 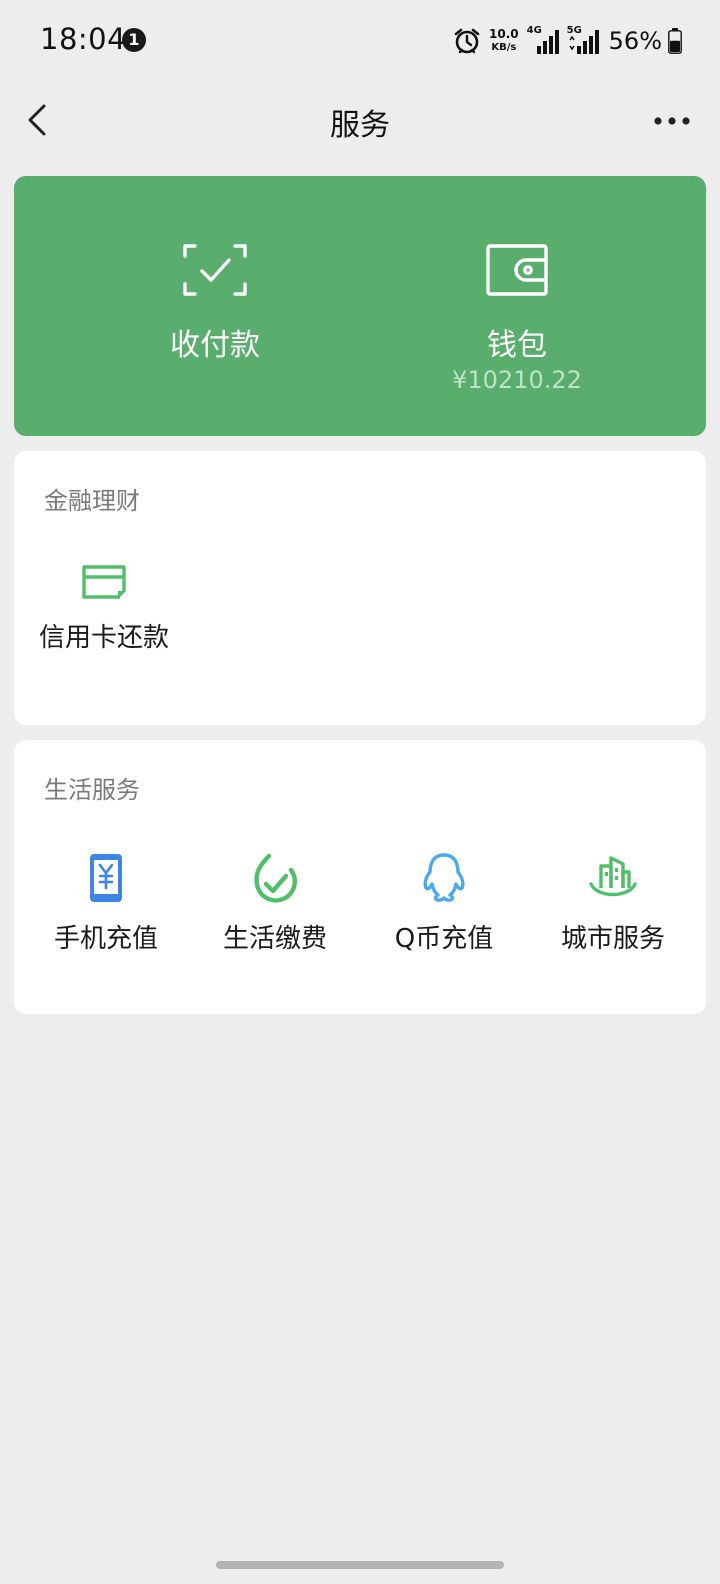 I want to click on status-bar: 18:04 1 10.0 KB/s 4G 5G 56%, so click(x=360, y=40).